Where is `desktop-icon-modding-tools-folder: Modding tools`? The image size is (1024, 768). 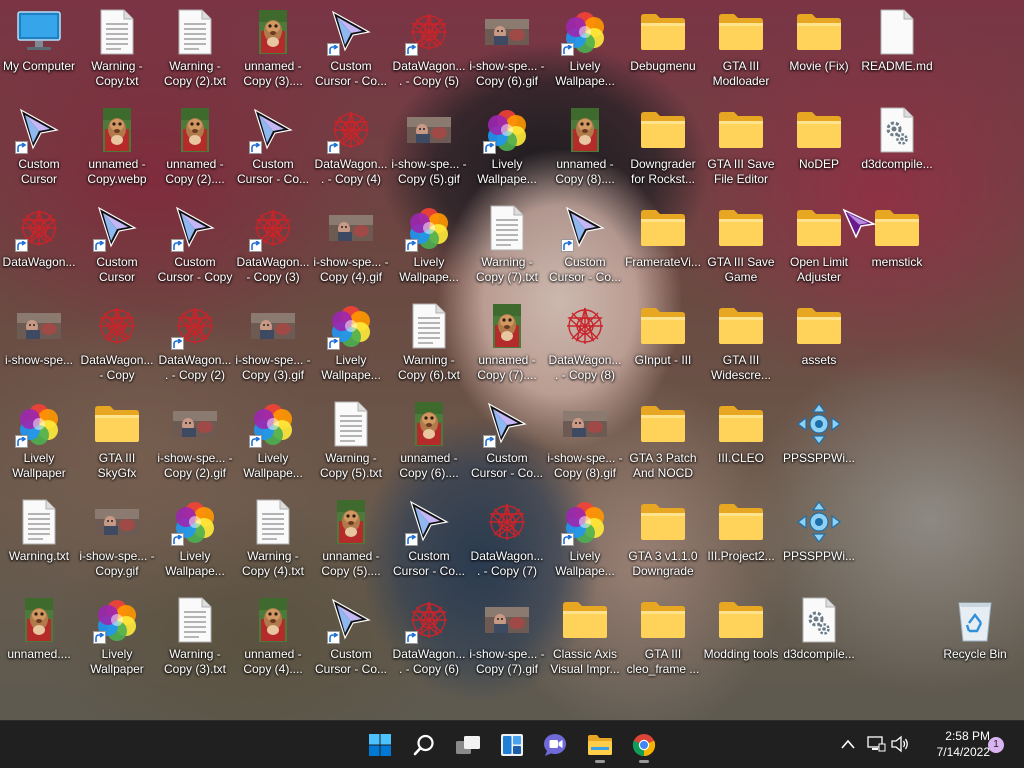
desktop-icon-modding-tools-folder: Modding tools is located at coordinates (741, 639).